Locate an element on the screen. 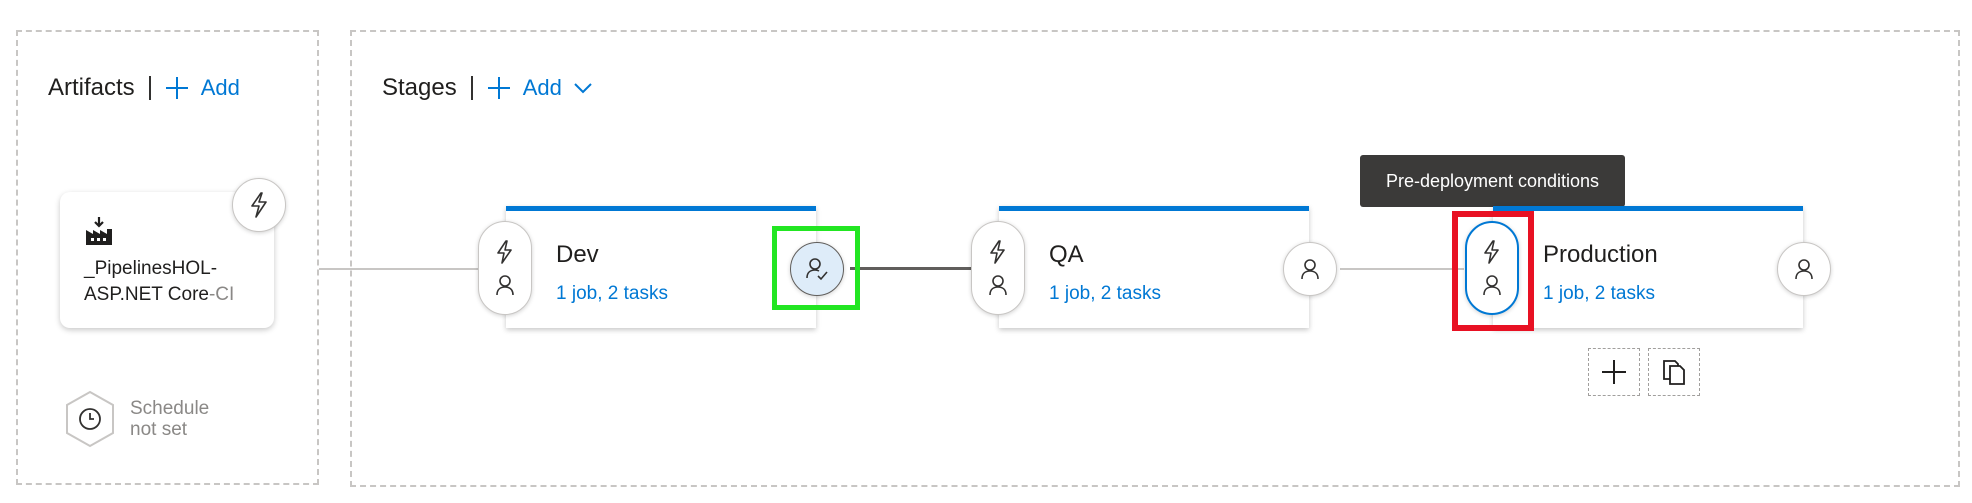  schedule-text: Schedule not set is located at coordinates (169, 419).